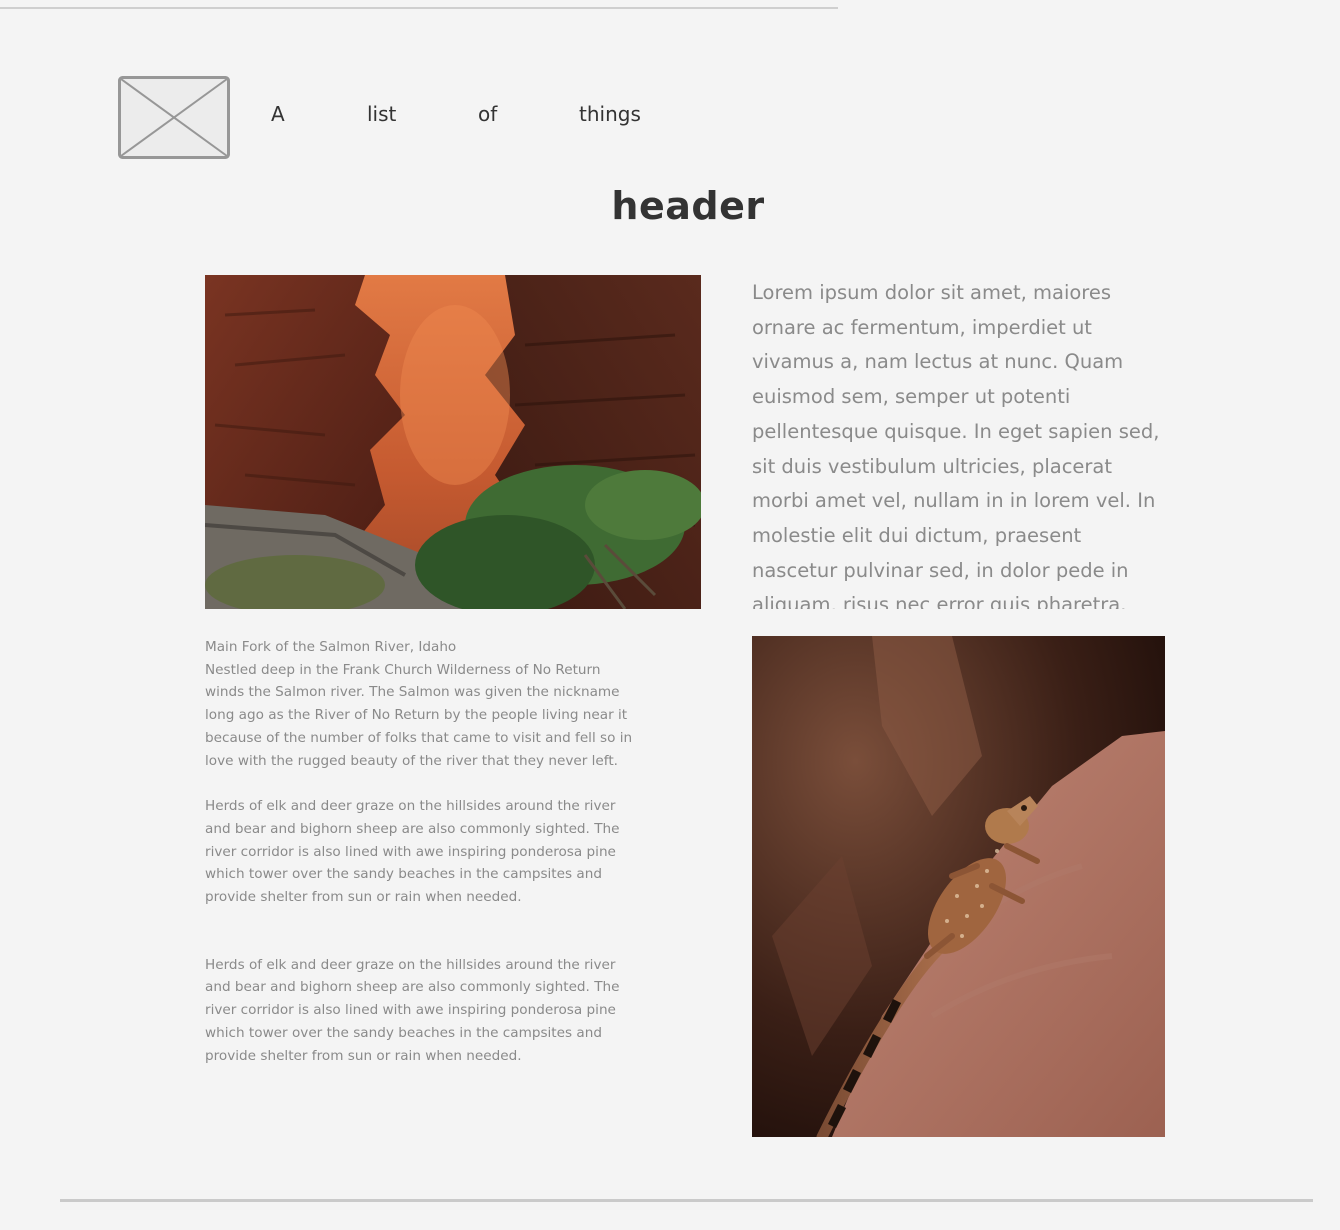 This screenshot has height=1230, width=1340. Describe the element at coordinates (686, 1200) in the screenshot. I see `bottom-divider` at that location.